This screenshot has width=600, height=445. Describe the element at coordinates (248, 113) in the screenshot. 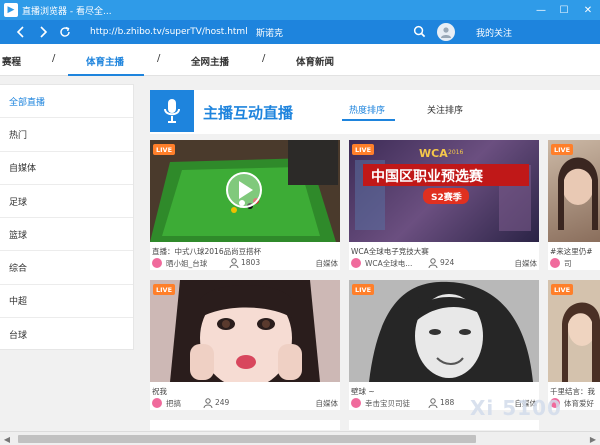

I see `section-title: 主播互动直播` at that location.